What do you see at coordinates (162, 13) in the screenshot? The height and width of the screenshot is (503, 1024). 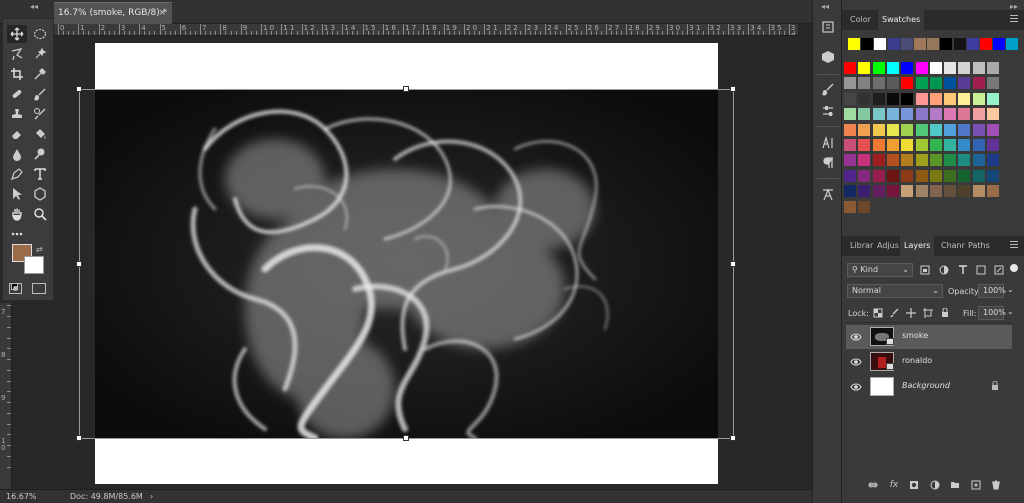 I see `close-tab-icon: ×` at bounding box center [162, 13].